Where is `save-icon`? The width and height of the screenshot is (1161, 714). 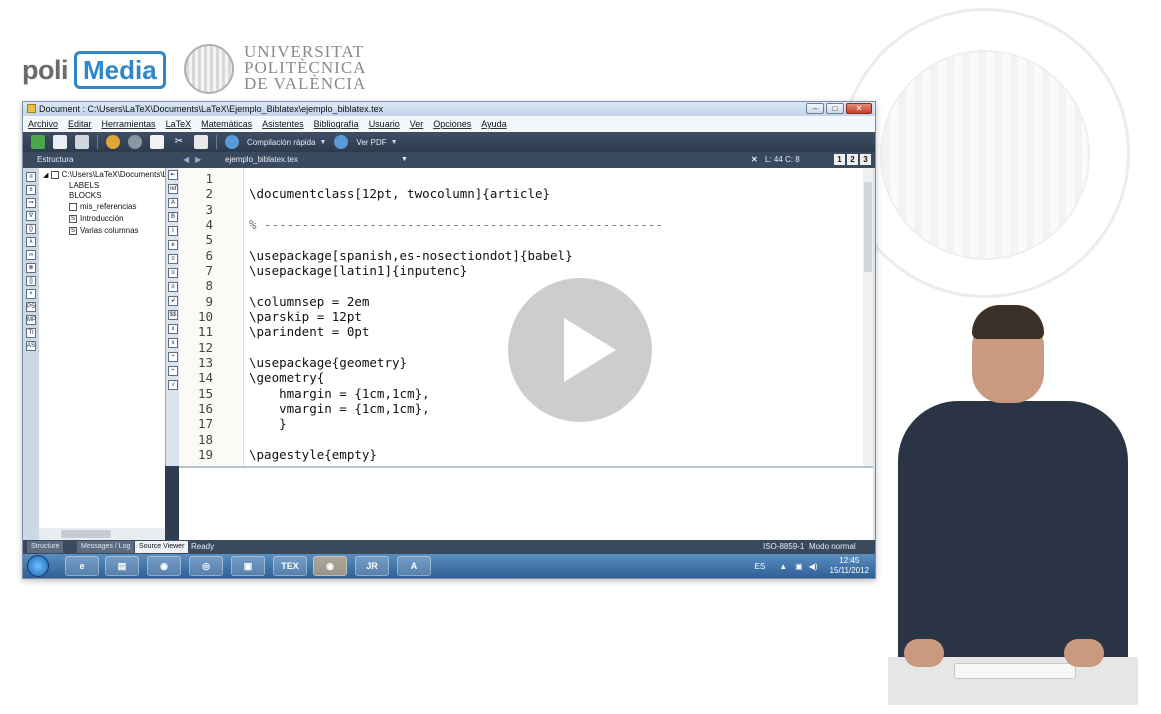 save-icon is located at coordinates (82, 142).